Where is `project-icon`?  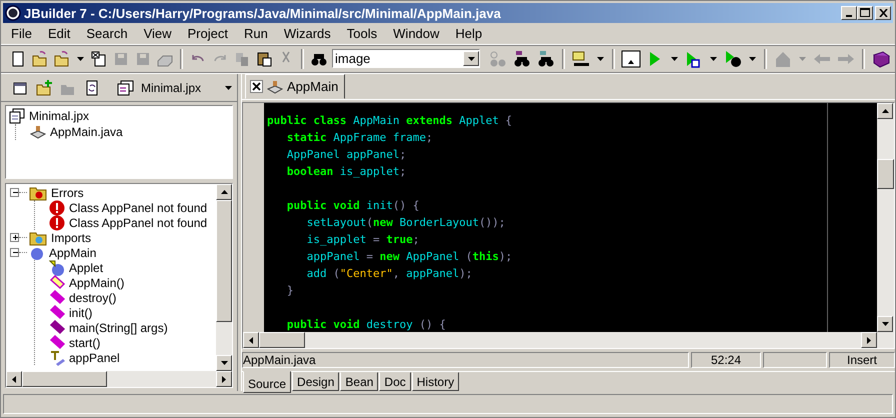
project-icon is located at coordinates (126, 88).